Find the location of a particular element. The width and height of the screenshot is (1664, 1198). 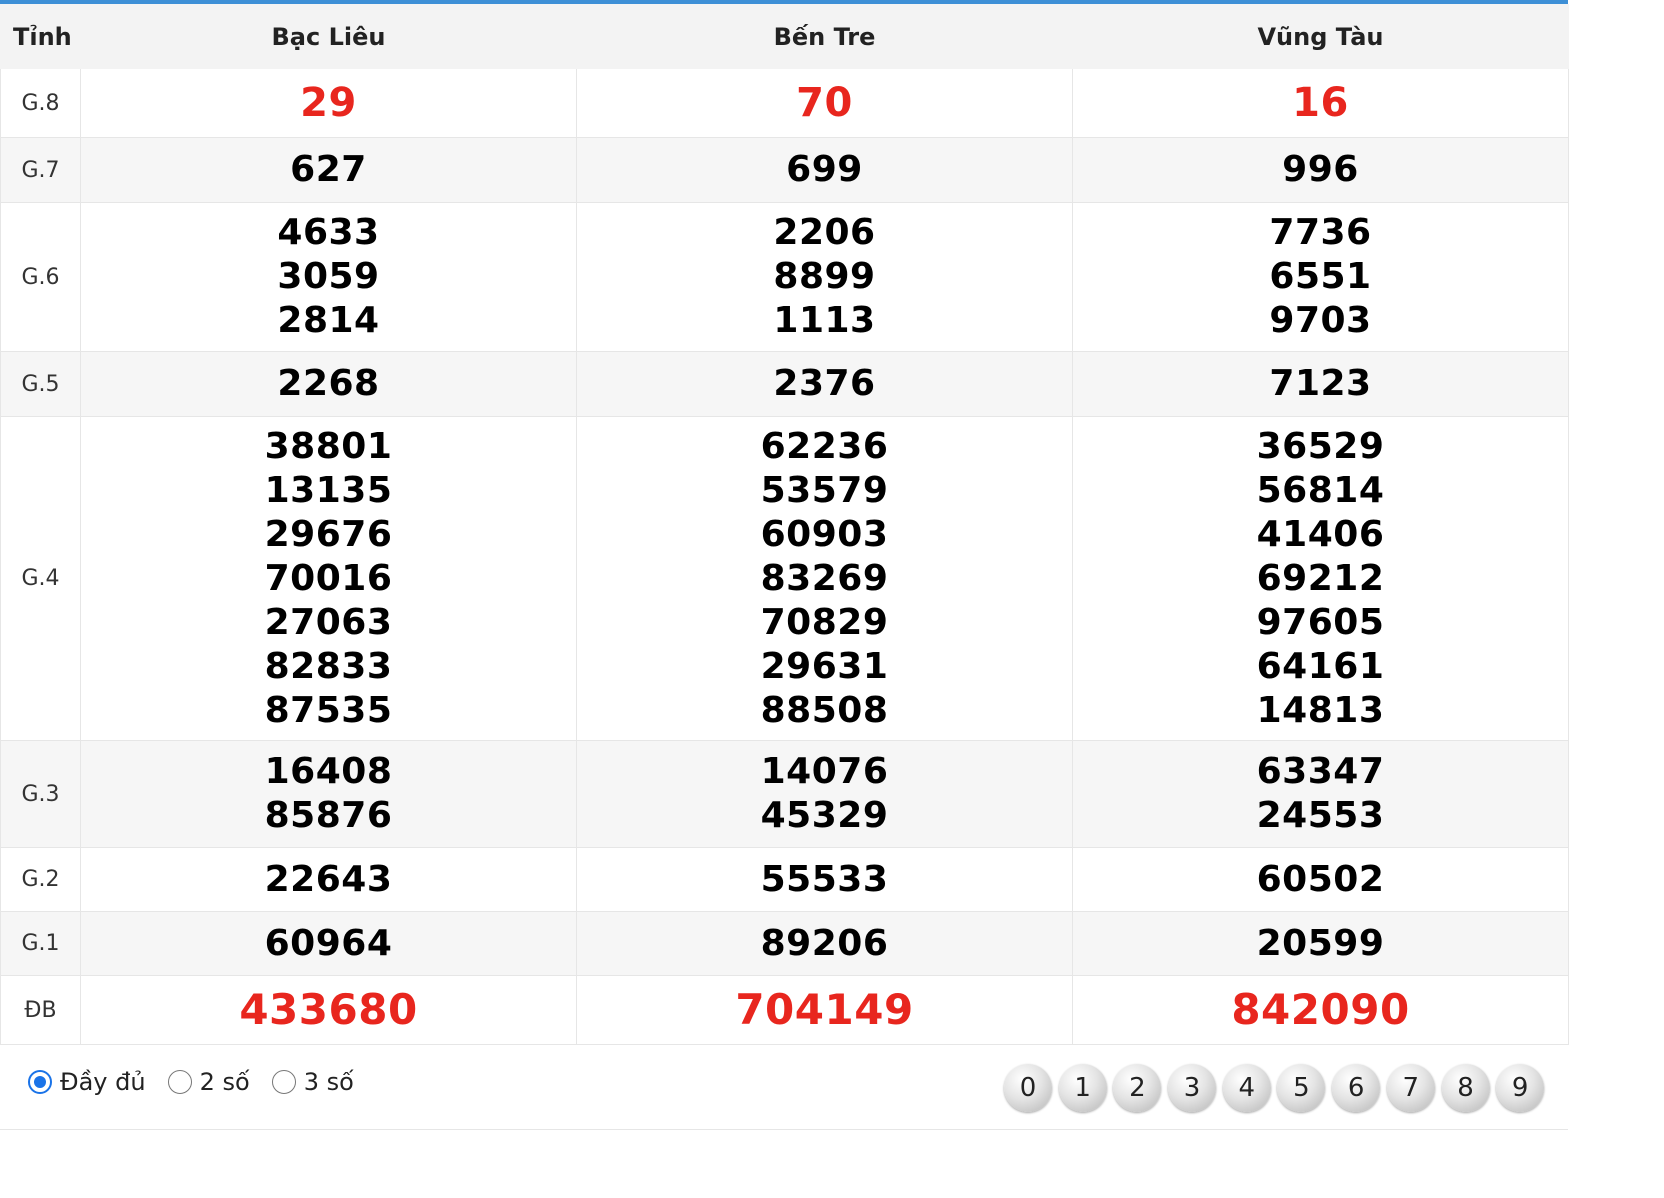

digit-button-0: 0 is located at coordinates (1028, 1088).